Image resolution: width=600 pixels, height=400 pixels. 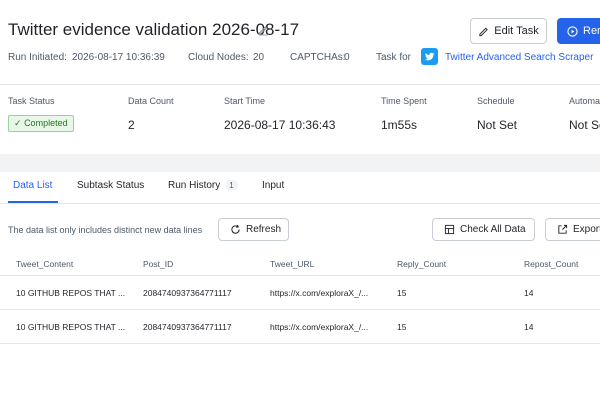 What do you see at coordinates (497, 114) in the screenshot?
I see `stat-schedule: Schedule Not Set` at bounding box center [497, 114].